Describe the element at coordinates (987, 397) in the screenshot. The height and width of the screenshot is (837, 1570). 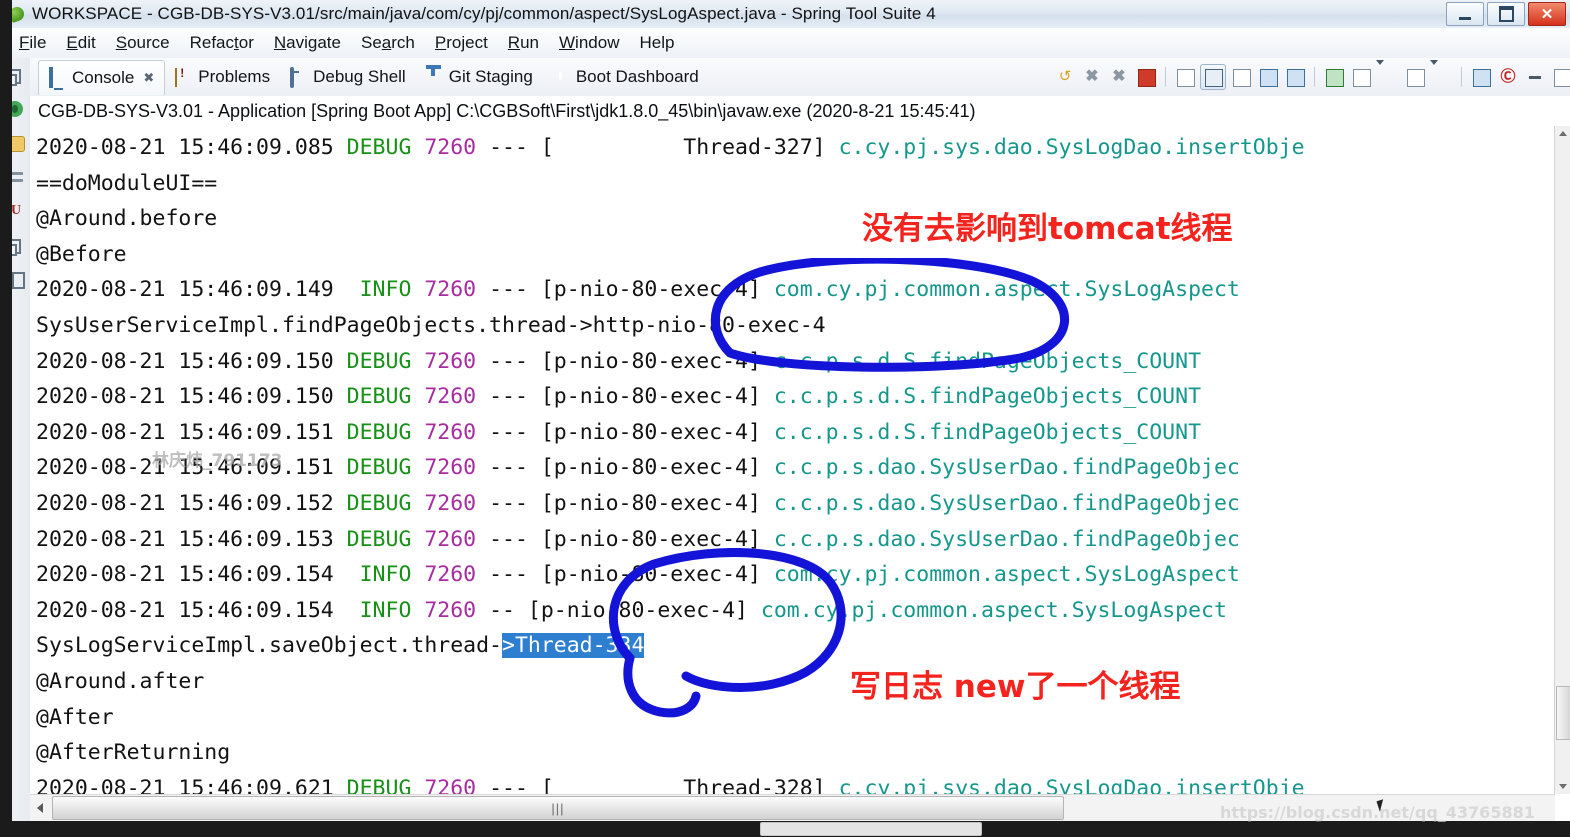
I see `log-logger: c.c.p.s.d.S.findPageObjects_COUNT` at that location.